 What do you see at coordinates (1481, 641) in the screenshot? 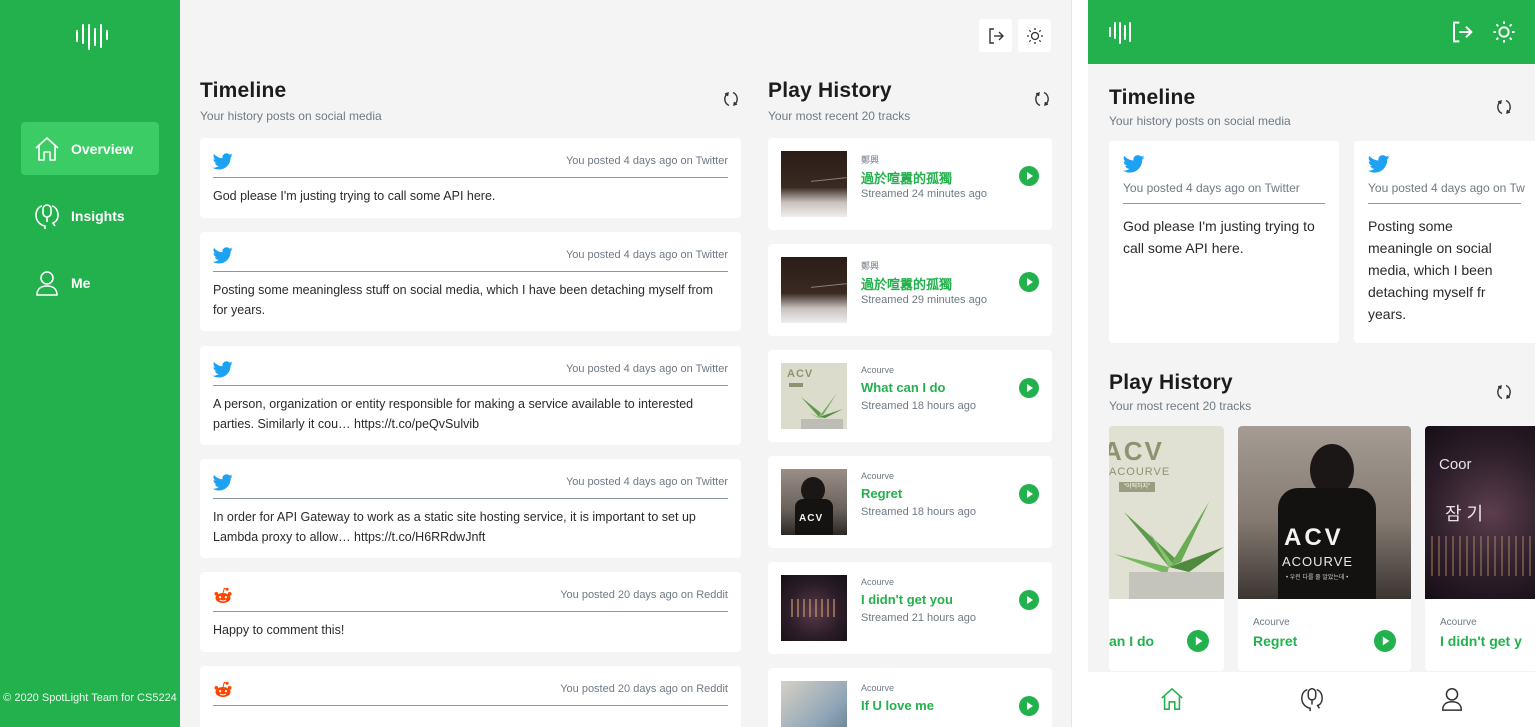
I see `album-track: I didn't get y` at bounding box center [1481, 641].